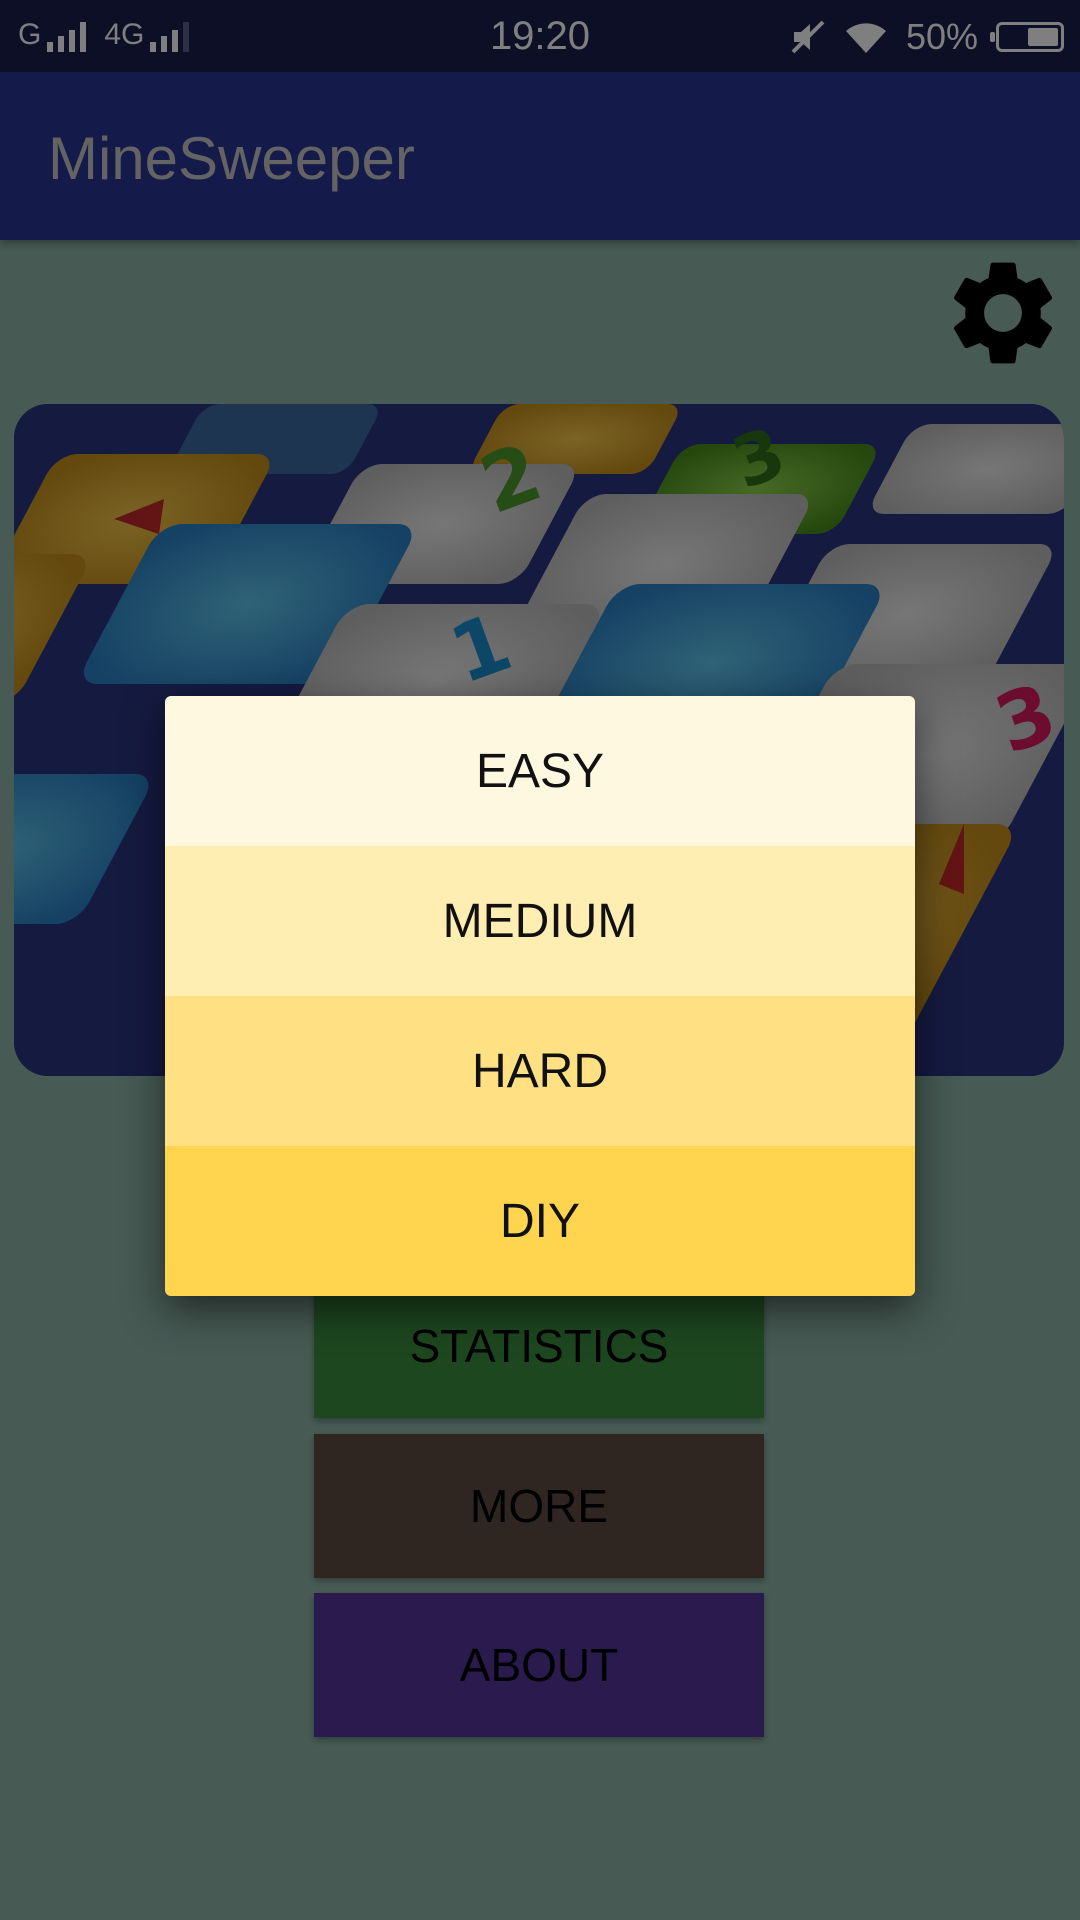 The image size is (1080, 1920). What do you see at coordinates (540, 771) in the screenshot?
I see `difficulty-easy-option: EASY` at bounding box center [540, 771].